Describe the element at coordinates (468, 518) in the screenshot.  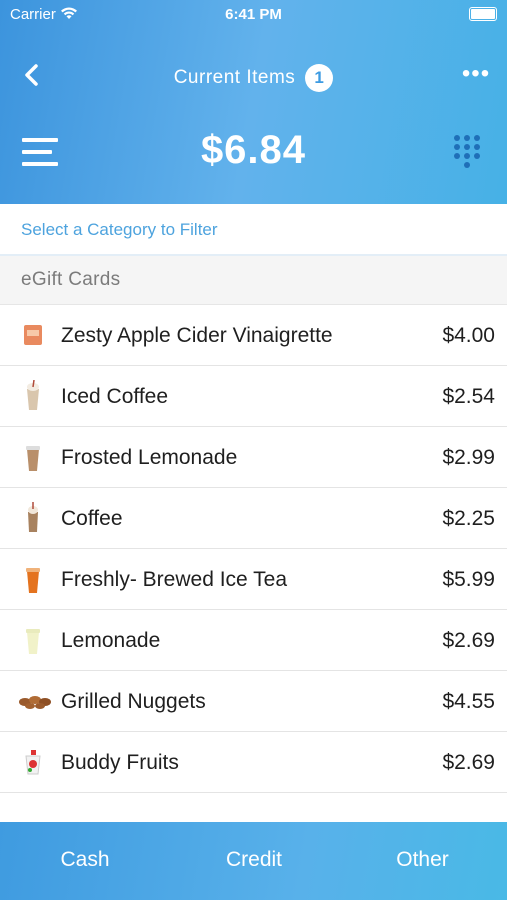
I see `item-price: $2.25` at that location.